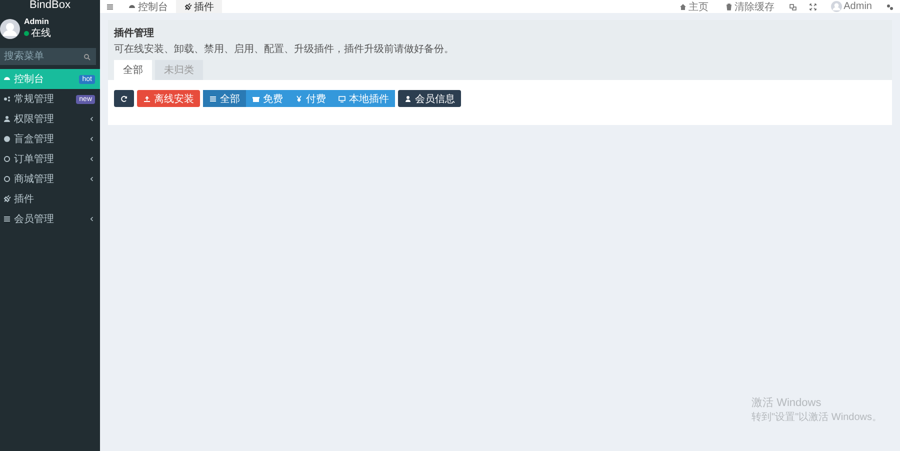 This screenshot has width=900, height=451. Describe the element at coordinates (363, 98) in the screenshot. I see `filter-button: 本地插件` at that location.